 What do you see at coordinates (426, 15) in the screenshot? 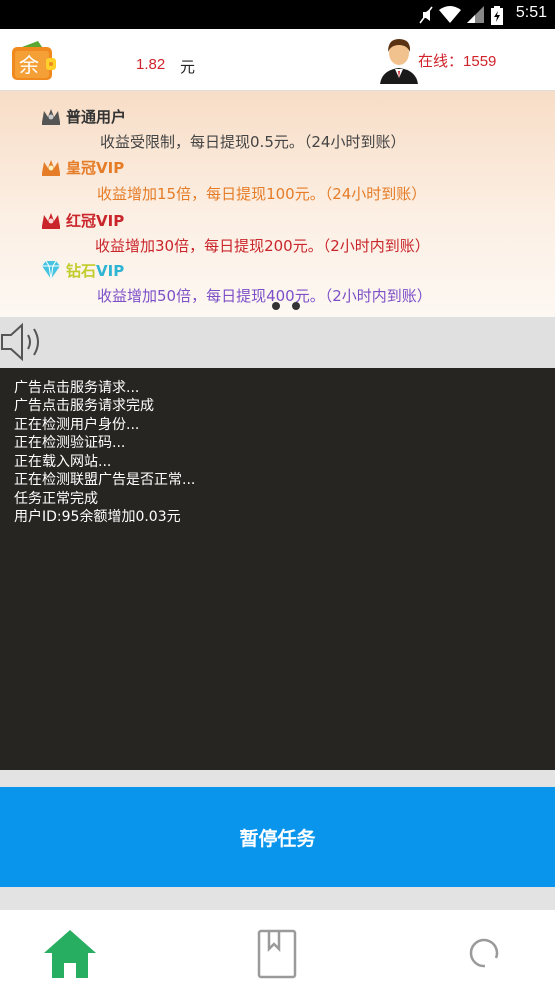
I see `mute-icon` at bounding box center [426, 15].